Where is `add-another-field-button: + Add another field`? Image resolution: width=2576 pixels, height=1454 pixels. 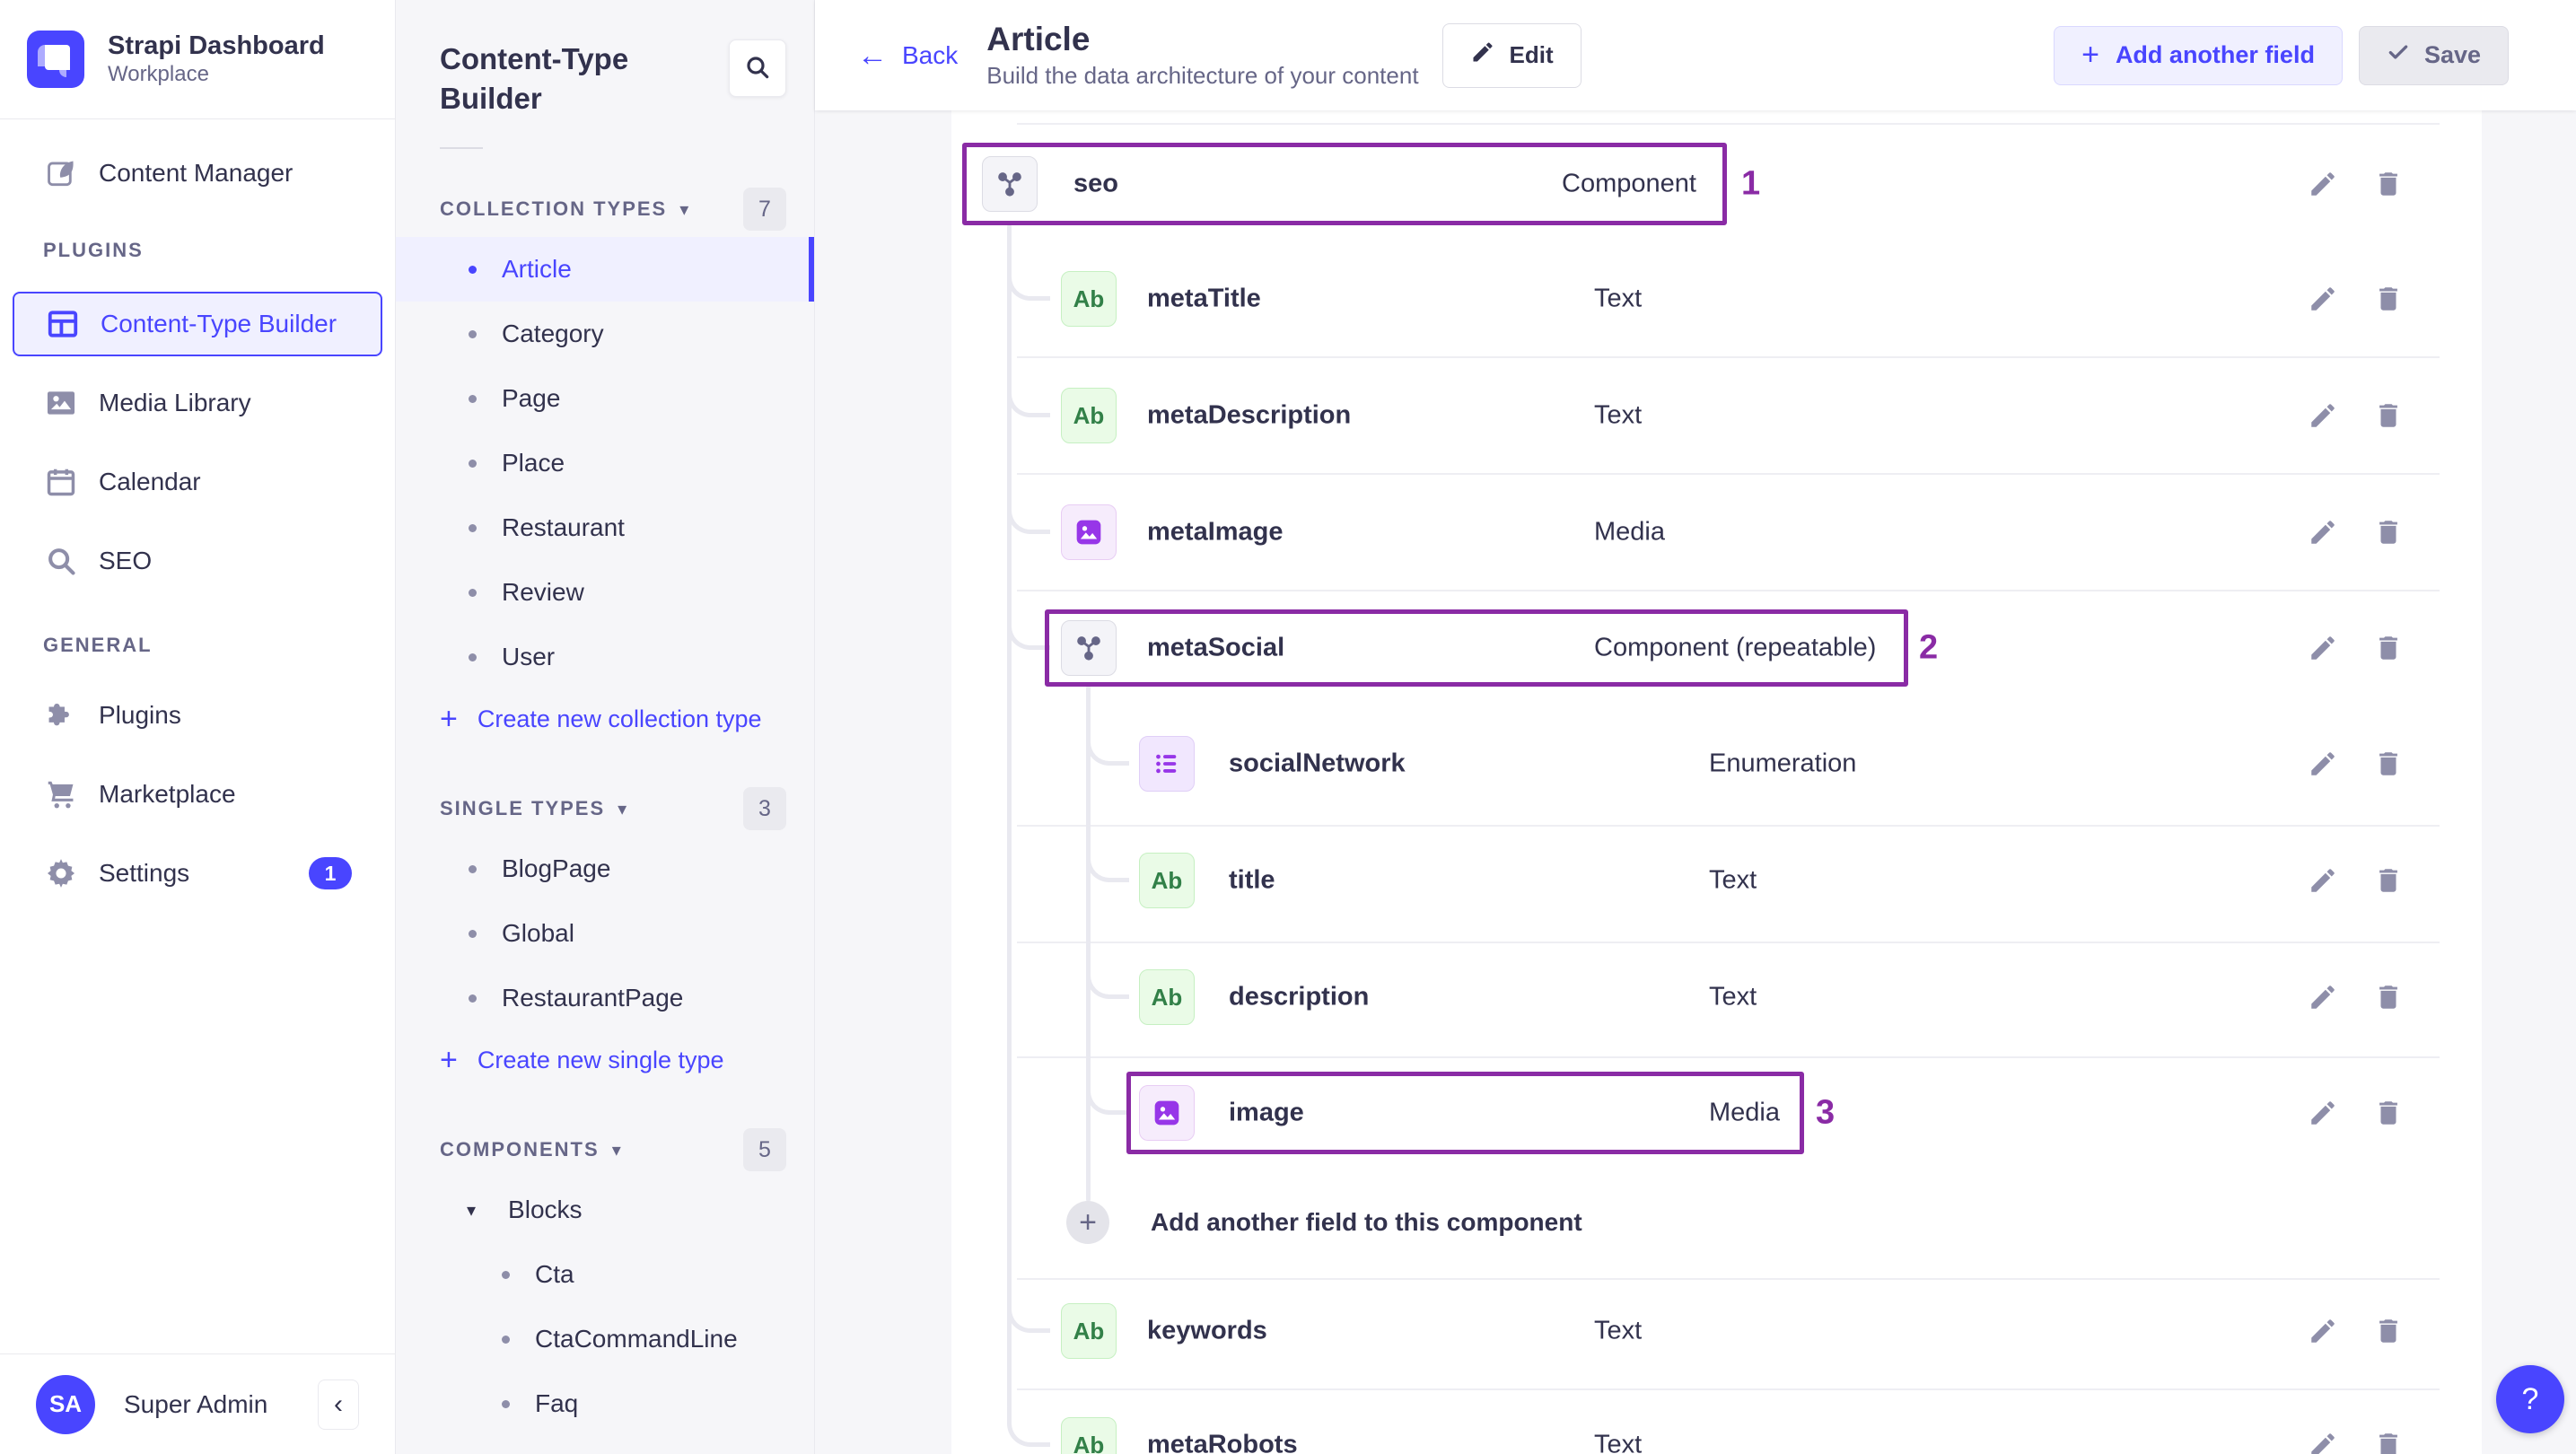
add-another-field-button: + Add another field is located at coordinates (2198, 55).